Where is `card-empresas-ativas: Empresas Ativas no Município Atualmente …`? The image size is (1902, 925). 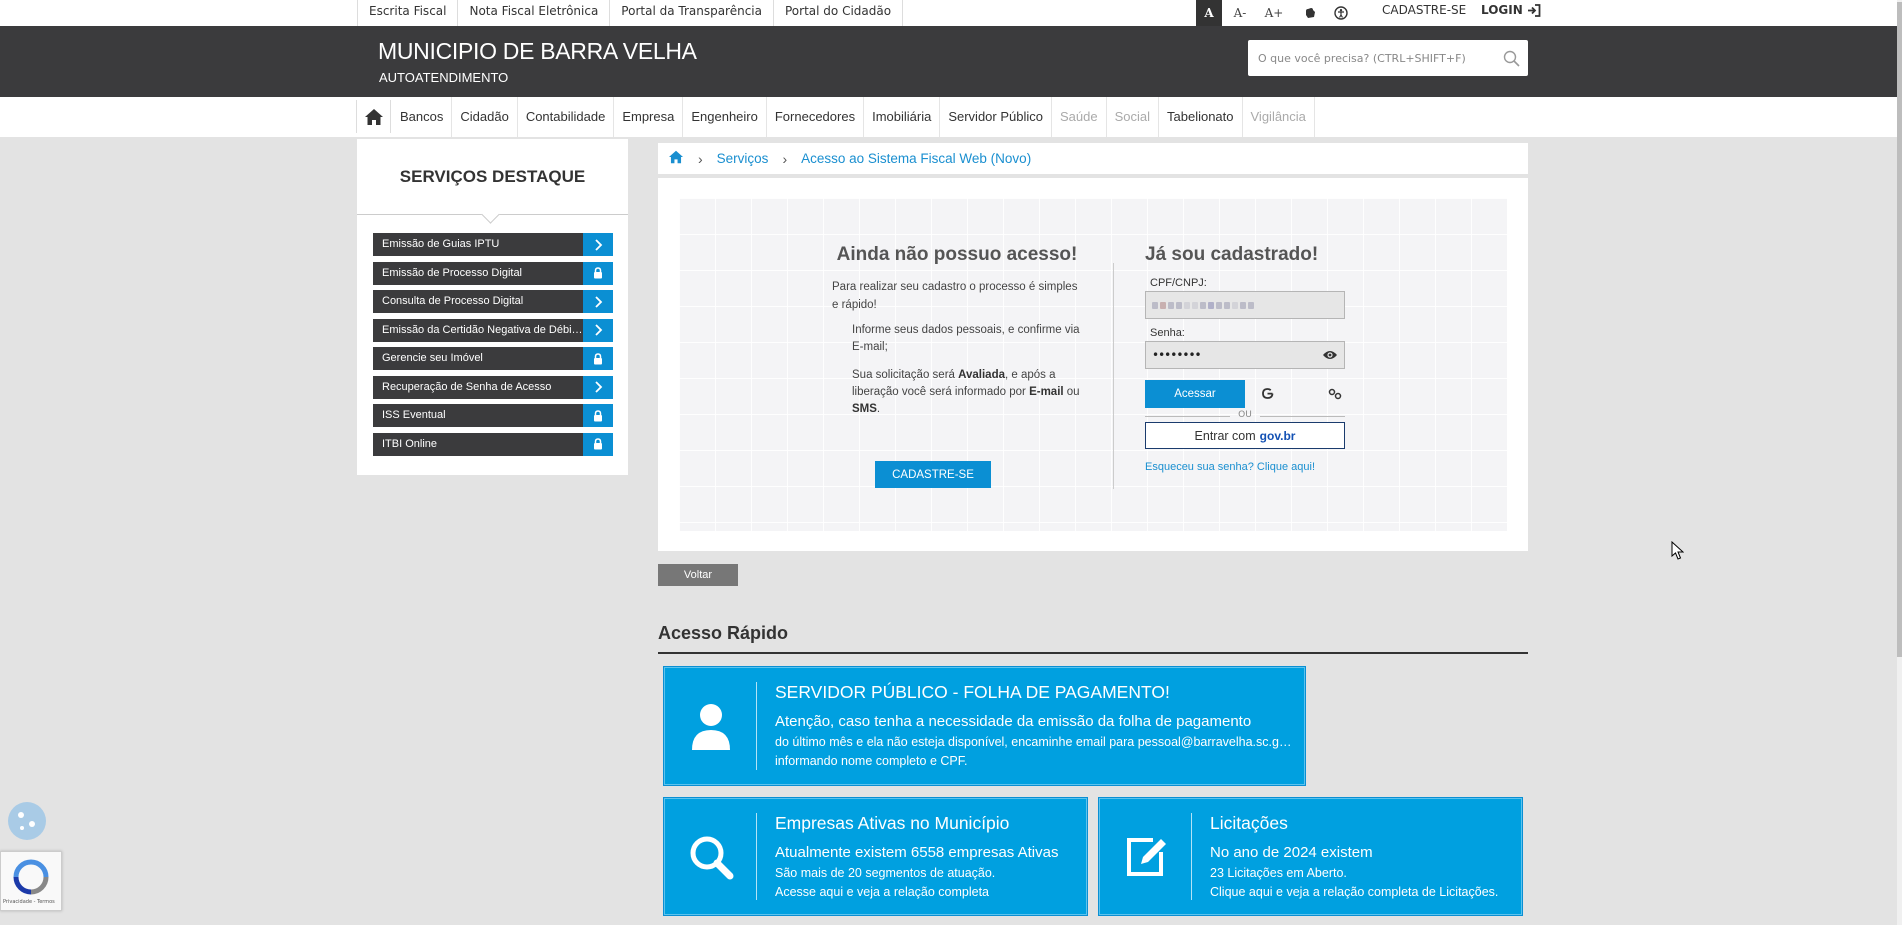 card-empresas-ativas: Empresas Ativas no Município Atualmente … is located at coordinates (875, 856).